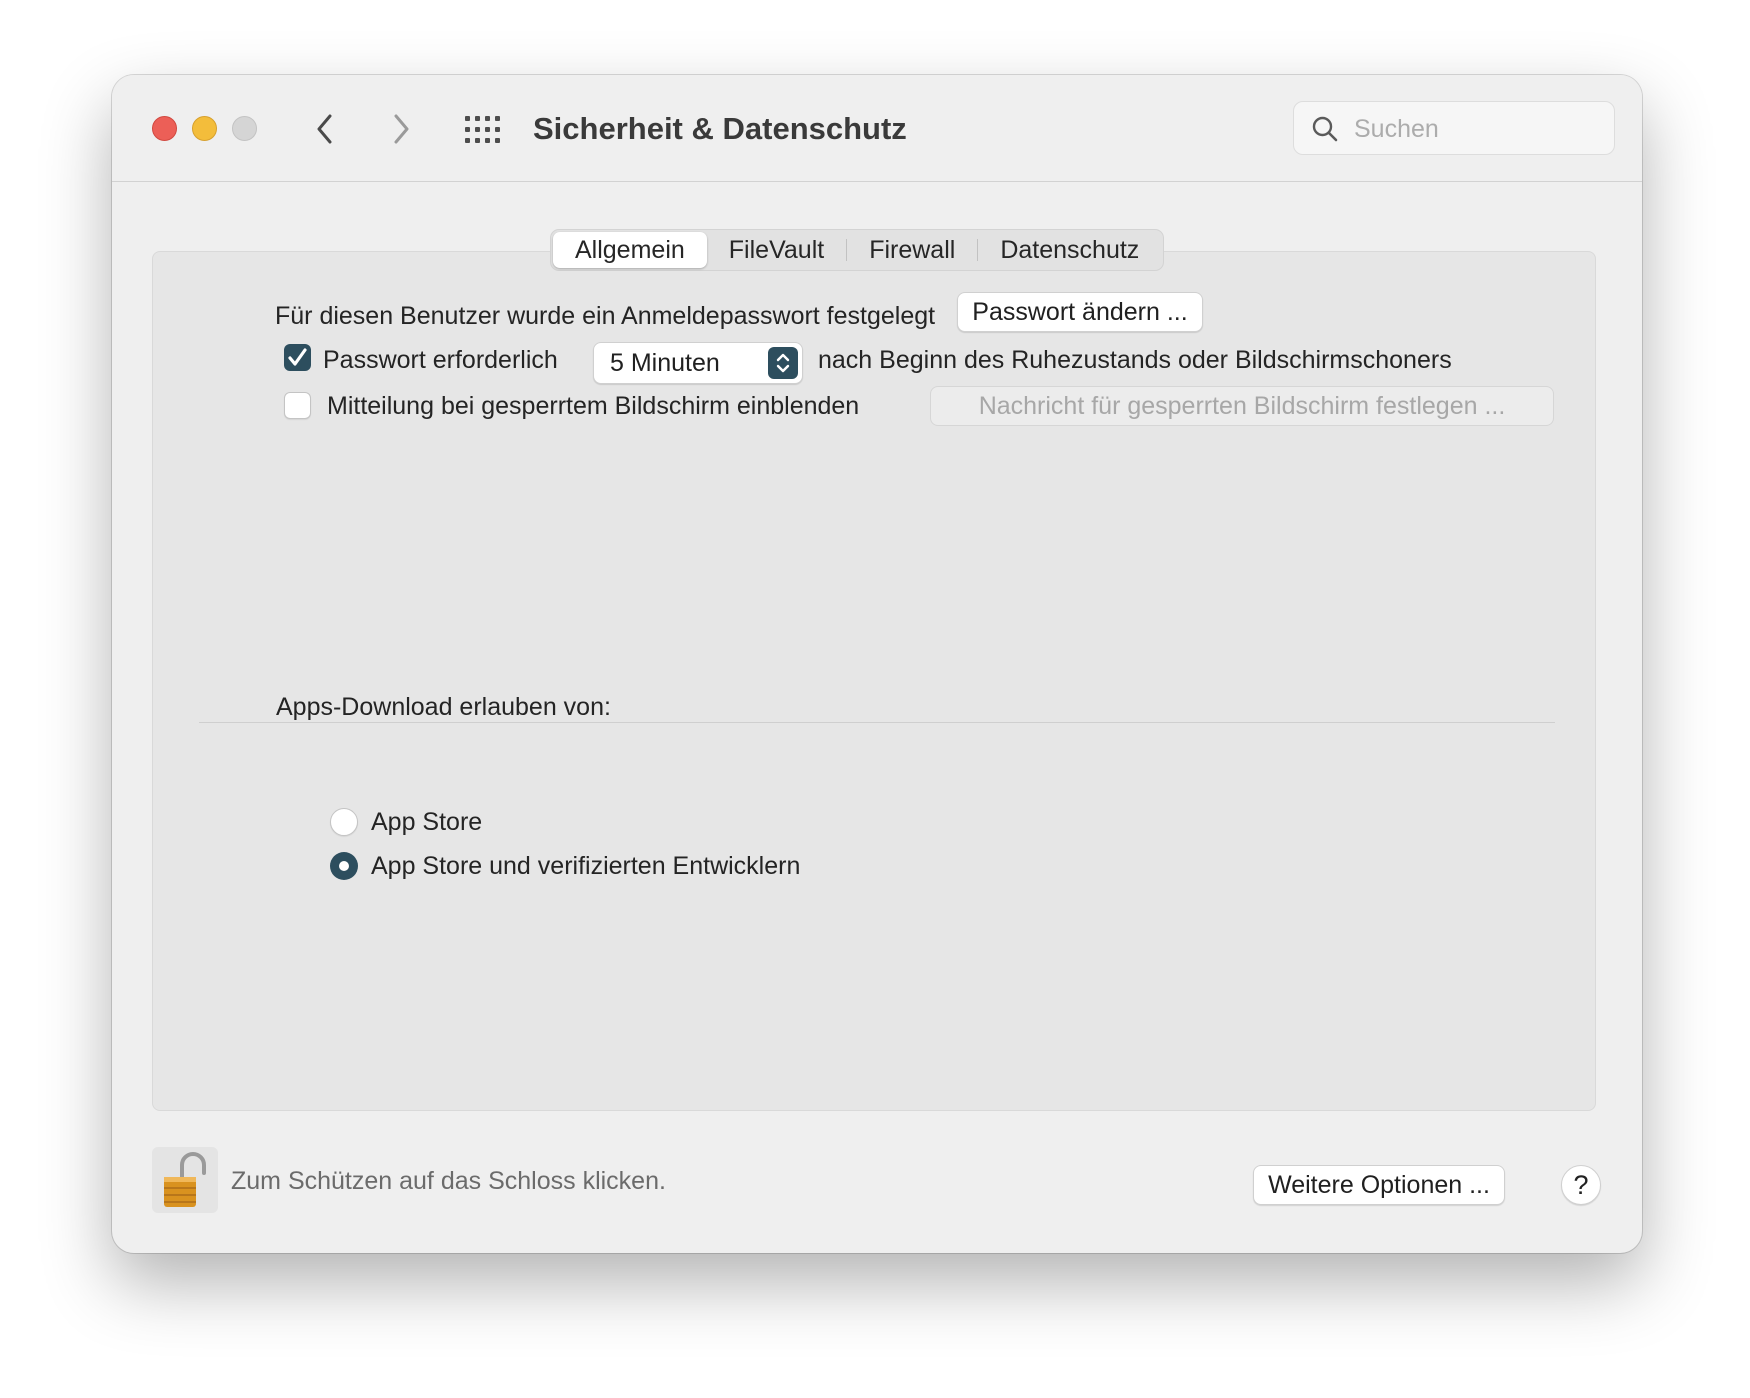 The height and width of the screenshot is (1398, 1750). I want to click on tab-datenschutz: Datenschutz, so click(1069, 250).